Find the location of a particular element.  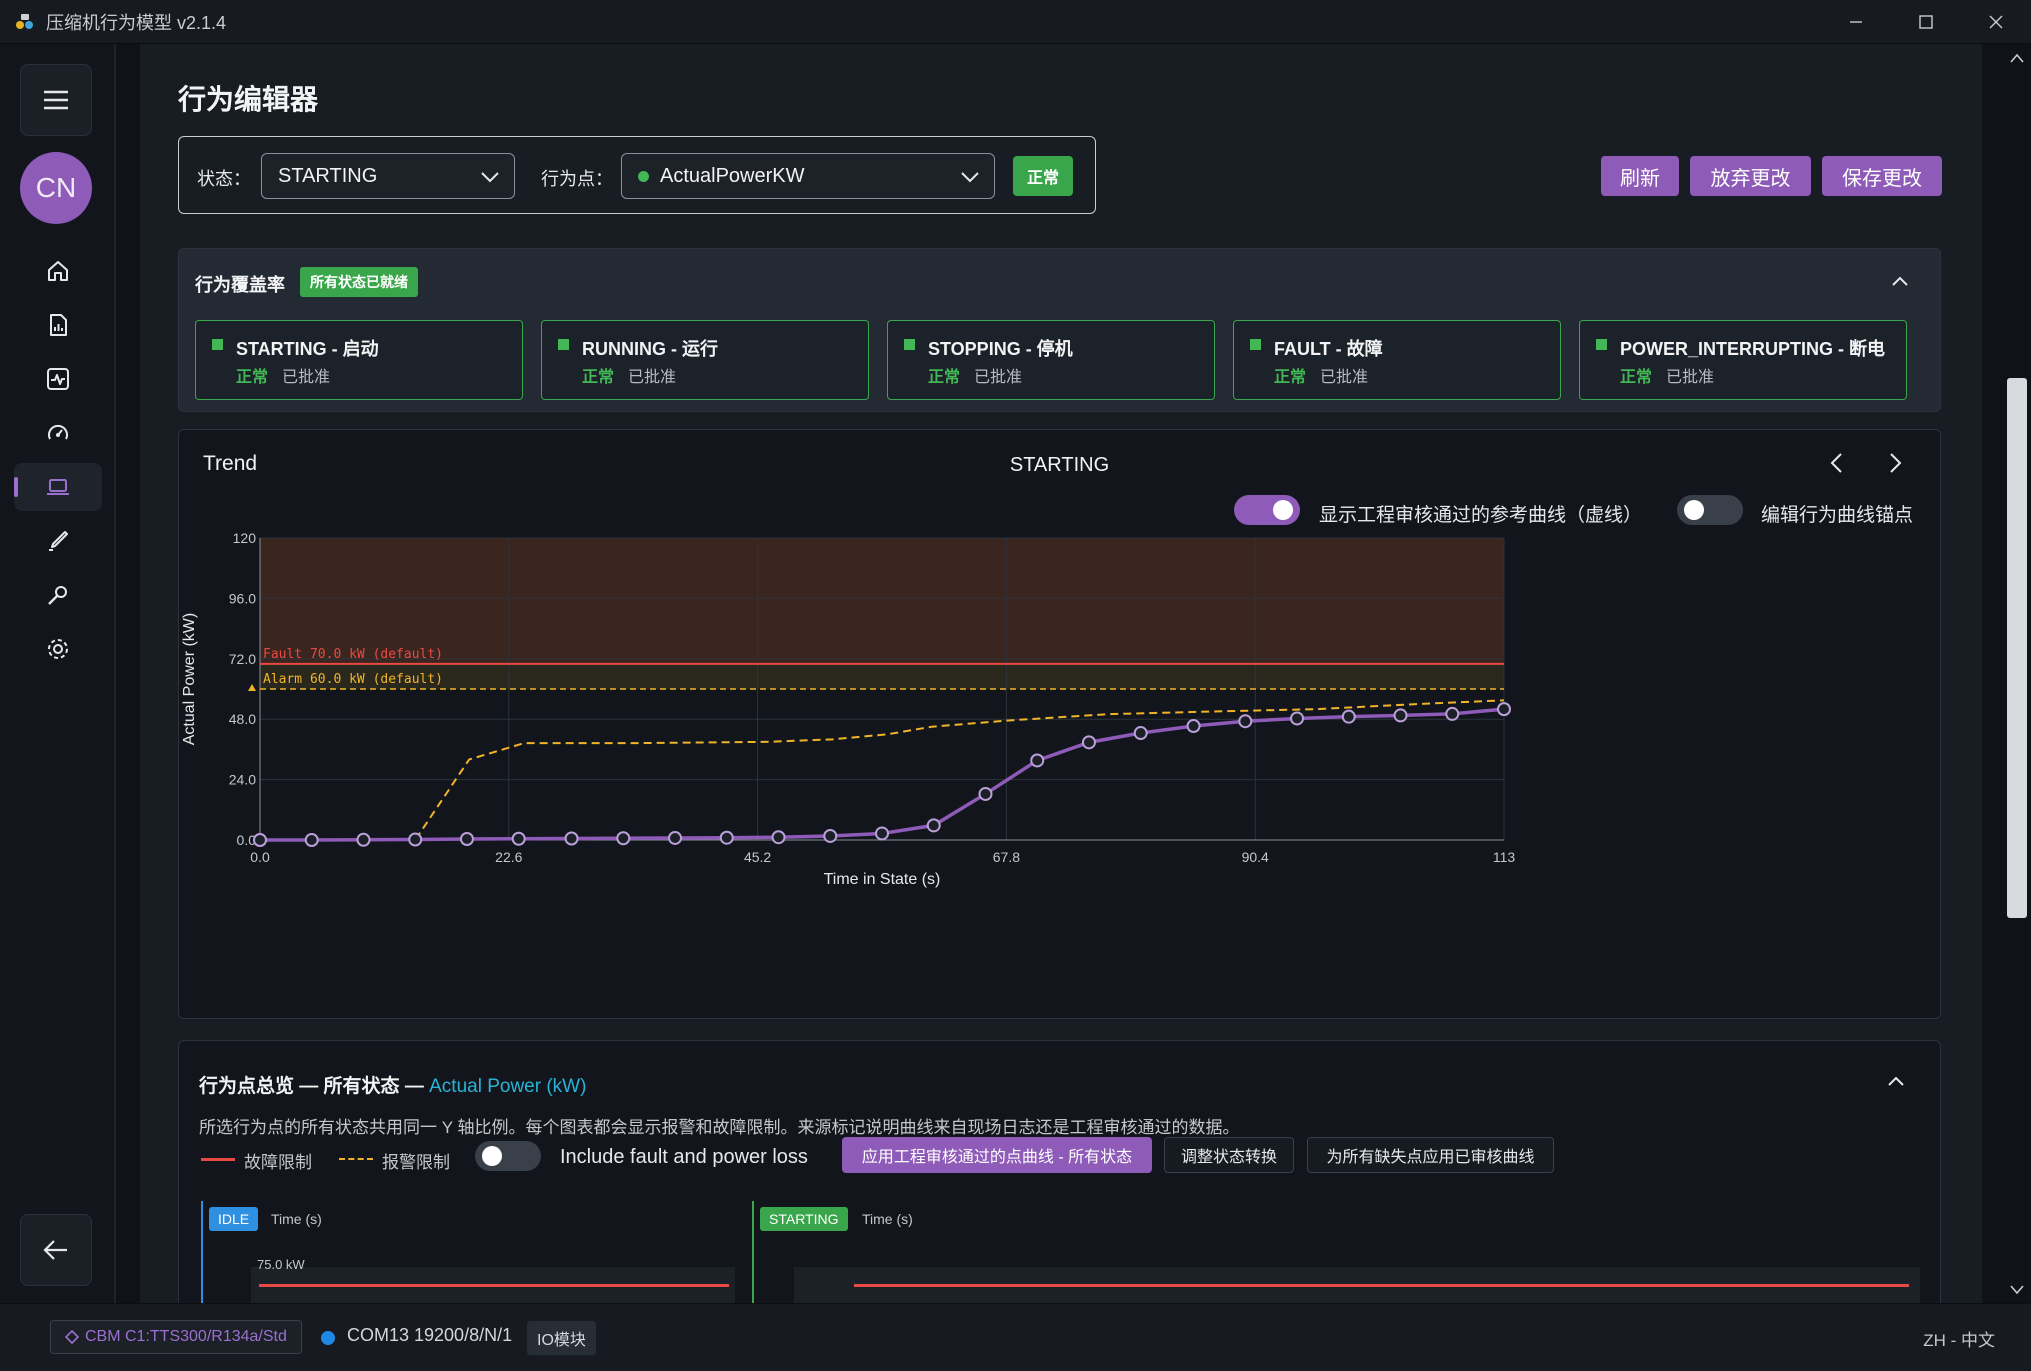

alarm-zone-band is located at coordinates (882, 676).